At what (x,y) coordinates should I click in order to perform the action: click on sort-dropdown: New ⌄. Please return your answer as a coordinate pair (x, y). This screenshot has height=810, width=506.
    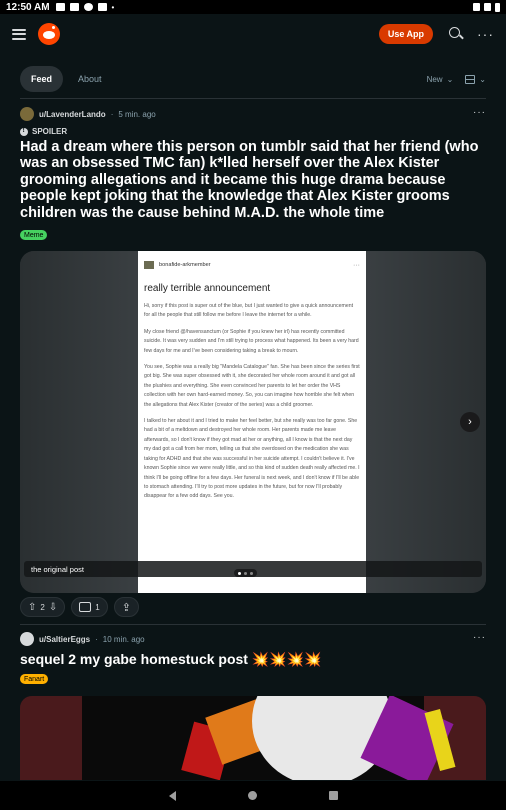
    Looking at the image, I should click on (440, 79).